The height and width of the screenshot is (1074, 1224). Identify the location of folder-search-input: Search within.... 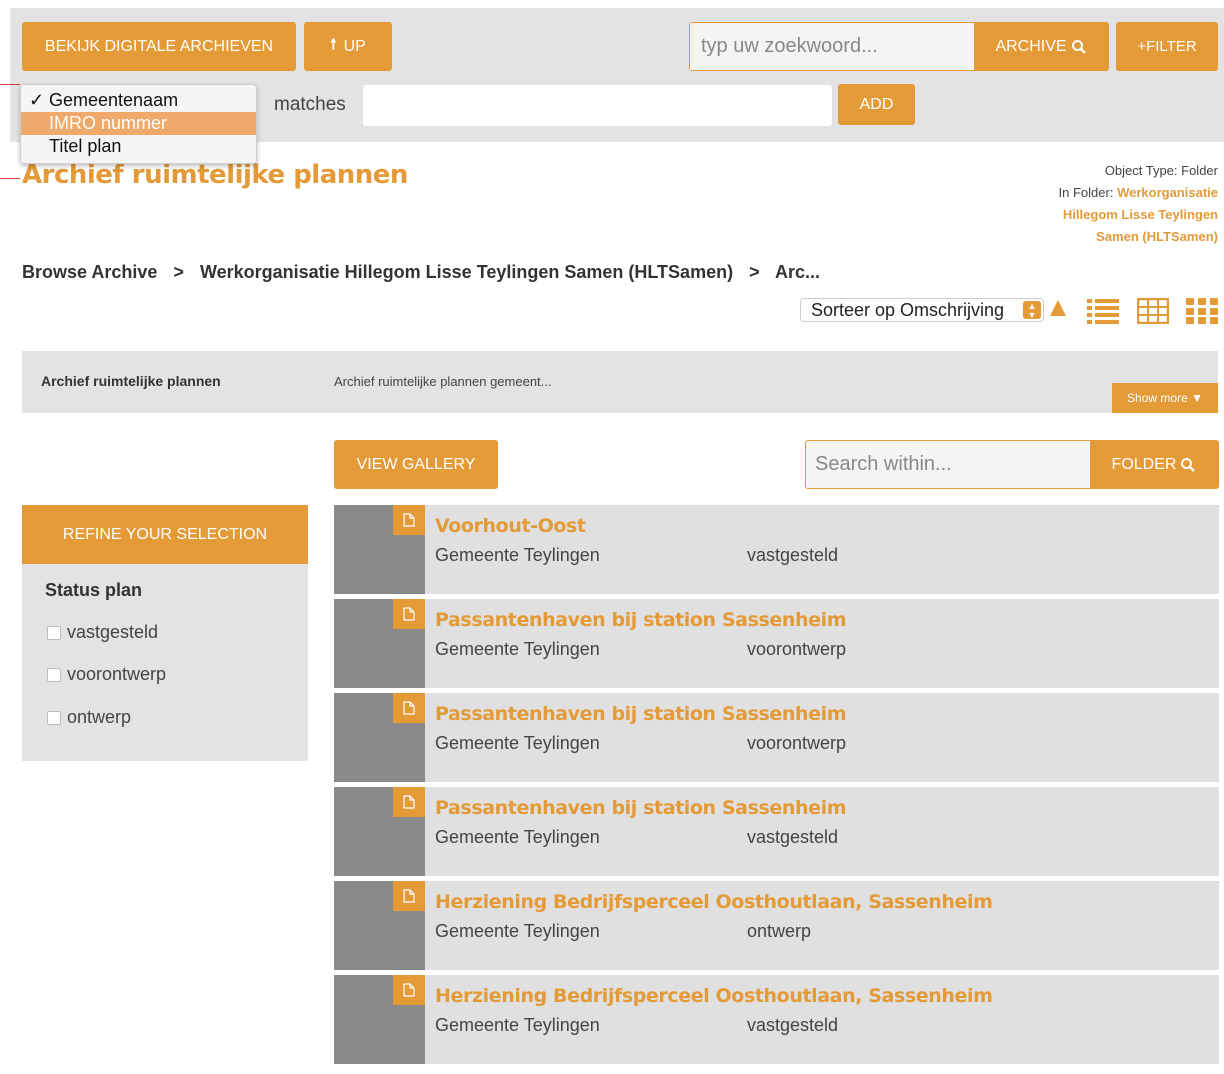
(948, 464).